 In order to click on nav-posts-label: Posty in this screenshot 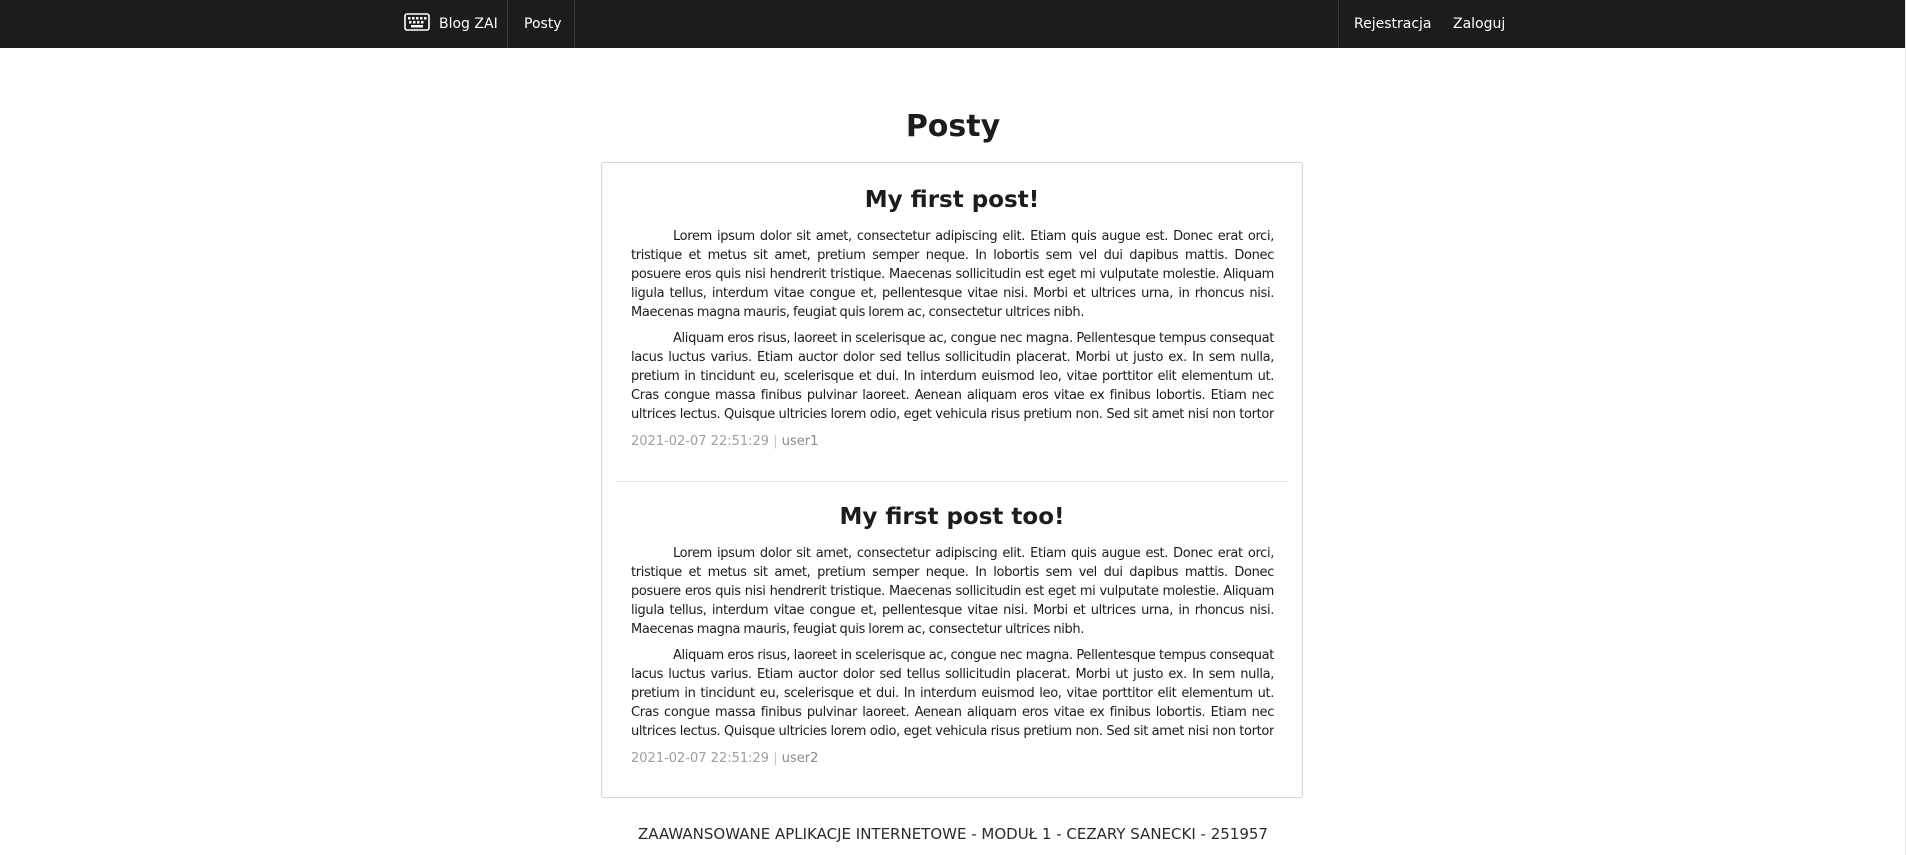, I will do `click(543, 24)`.